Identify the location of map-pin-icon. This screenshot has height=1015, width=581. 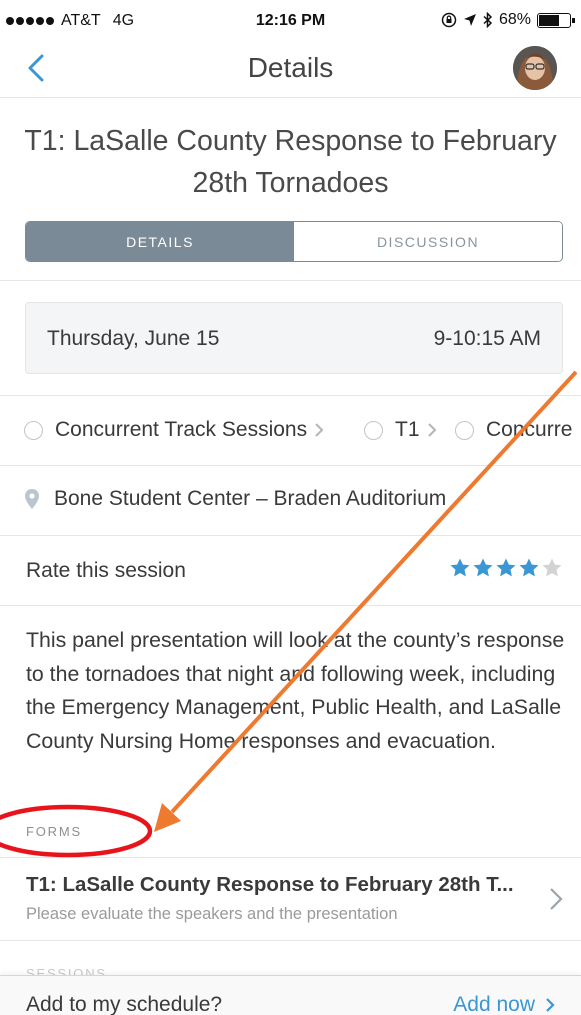
(32, 499).